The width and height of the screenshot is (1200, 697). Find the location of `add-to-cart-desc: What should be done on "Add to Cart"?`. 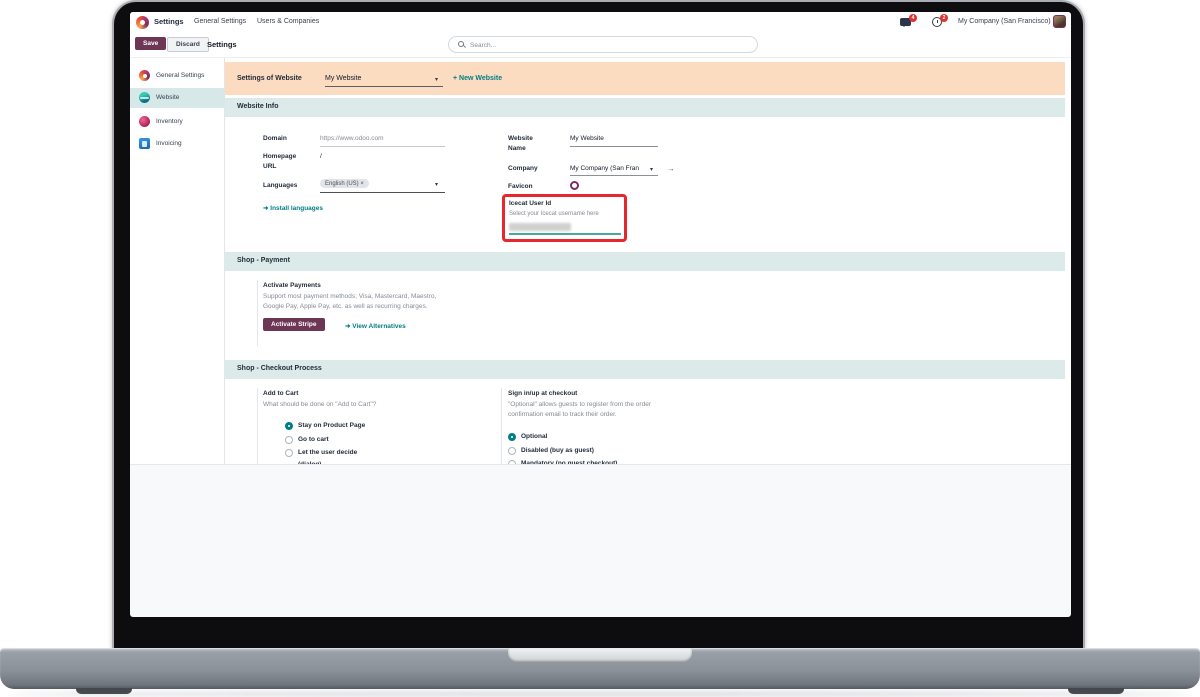

add-to-cart-desc: What should be done on "Add to Cart"? is located at coordinates (320, 404).